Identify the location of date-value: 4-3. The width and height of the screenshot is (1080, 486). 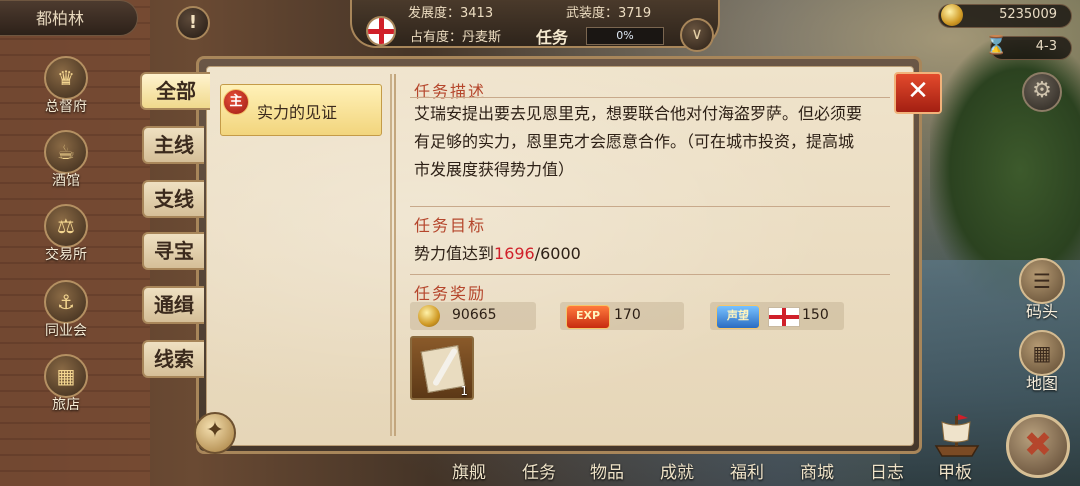
(1046, 46).